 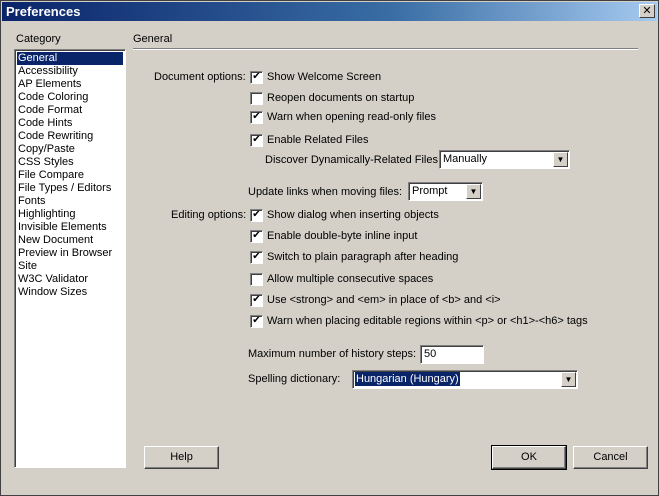 I want to click on category-item-file-types-editors: File Types / Editors, so click(x=70, y=188).